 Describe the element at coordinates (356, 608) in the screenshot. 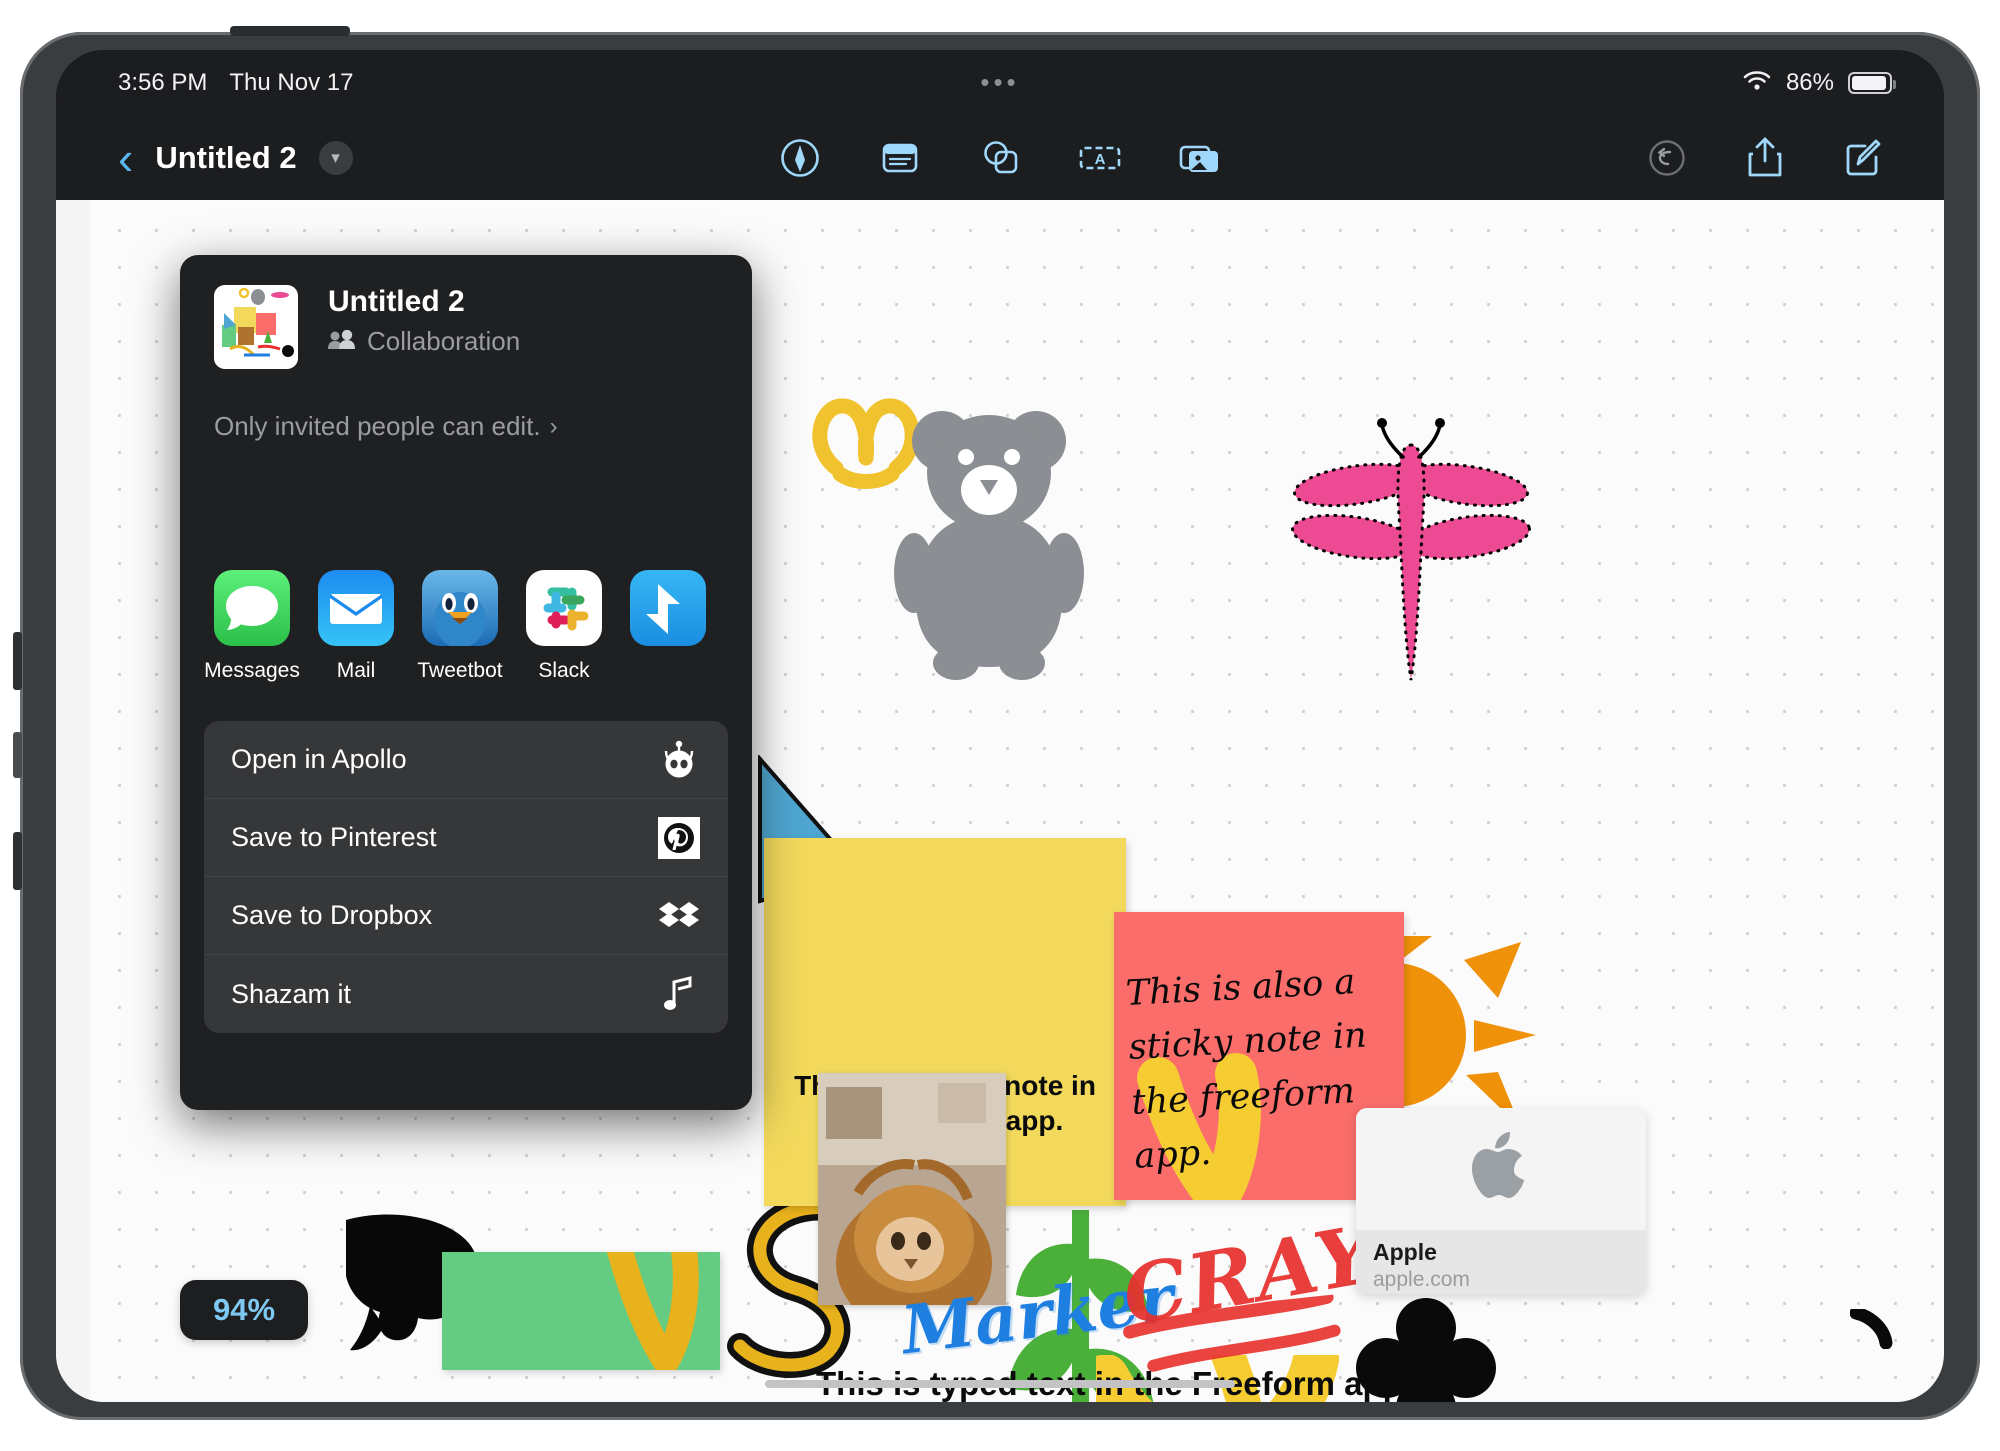

I see `mail-icon` at that location.